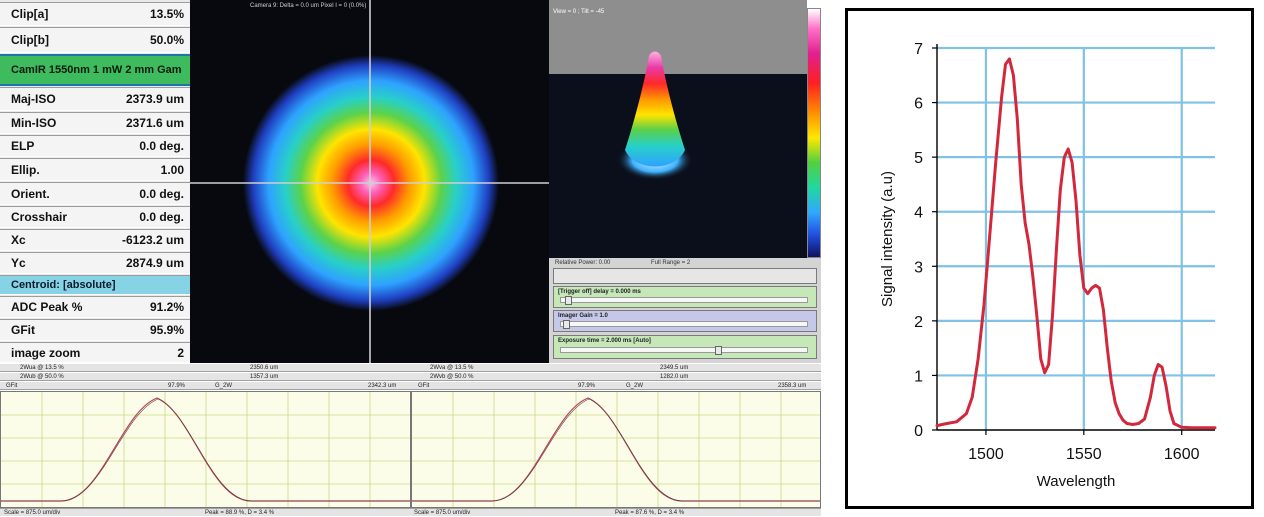  Describe the element at coordinates (719, 350) in the screenshot. I see `exposure-slider-thumb` at that location.